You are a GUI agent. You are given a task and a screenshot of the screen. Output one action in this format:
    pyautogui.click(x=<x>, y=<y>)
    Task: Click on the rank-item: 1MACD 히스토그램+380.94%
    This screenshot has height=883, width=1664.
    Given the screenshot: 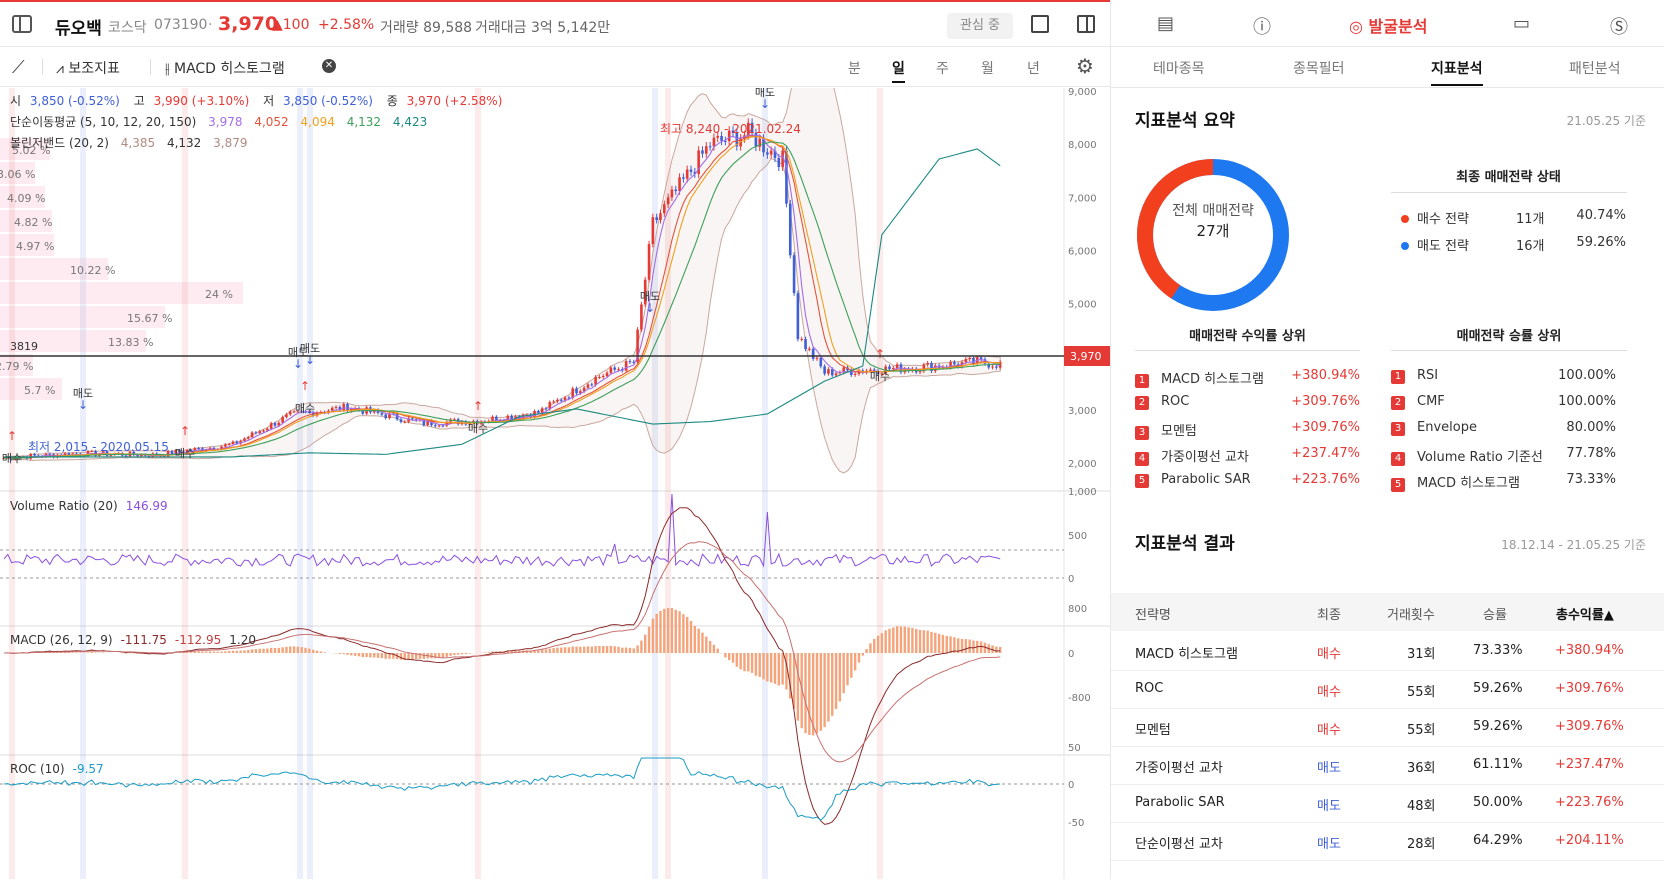 What is the action you would take?
    pyautogui.click(x=1247, y=378)
    